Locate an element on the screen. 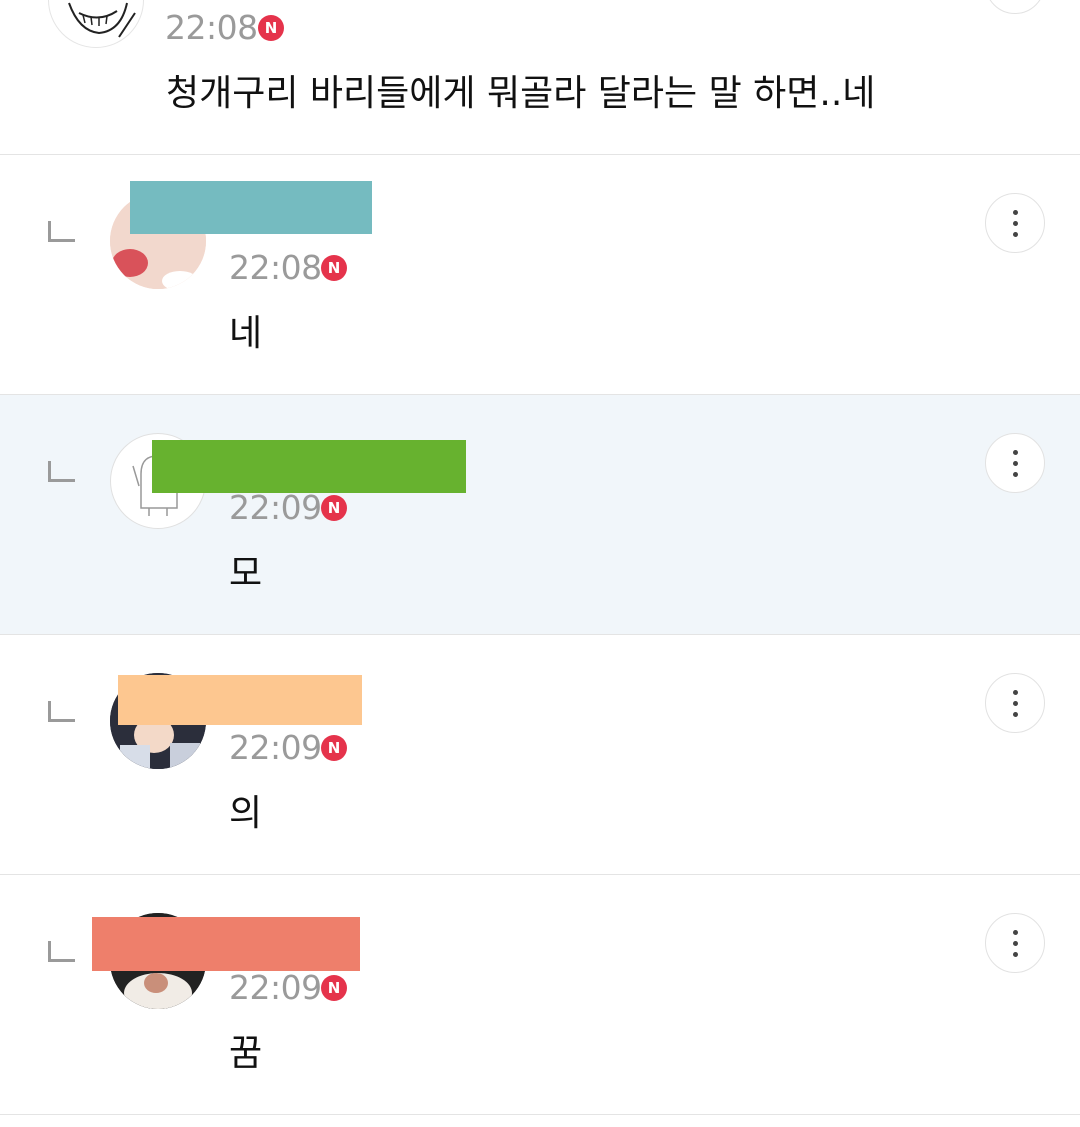 The image size is (1080, 1127). cartoon-face-icon is located at coordinates (102, 20).